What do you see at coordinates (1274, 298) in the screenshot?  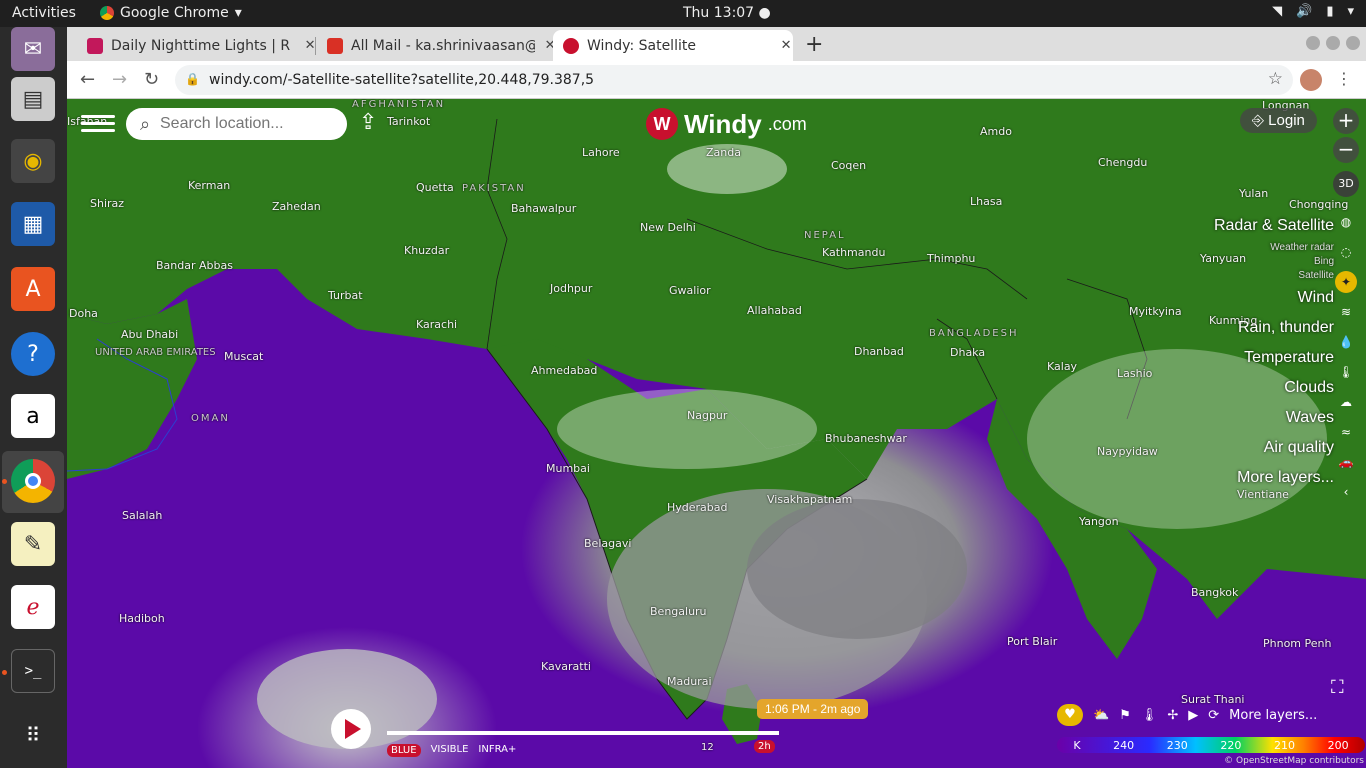 I see `layer-item-wind: Wind` at bounding box center [1274, 298].